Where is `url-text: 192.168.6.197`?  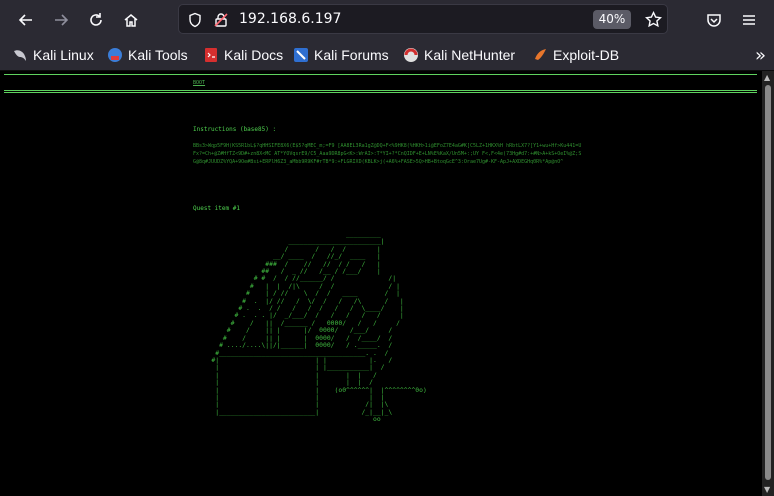 url-text: 192.168.6.197 is located at coordinates (290, 19).